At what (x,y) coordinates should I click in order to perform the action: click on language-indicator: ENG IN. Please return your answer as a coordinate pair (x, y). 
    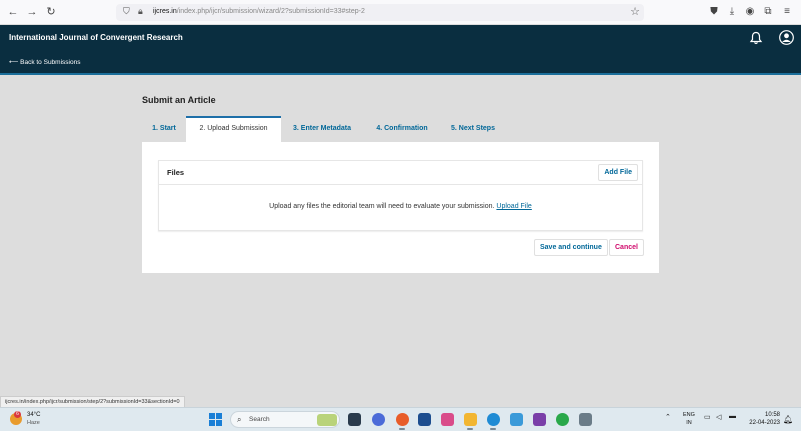
    Looking at the image, I should click on (689, 419).